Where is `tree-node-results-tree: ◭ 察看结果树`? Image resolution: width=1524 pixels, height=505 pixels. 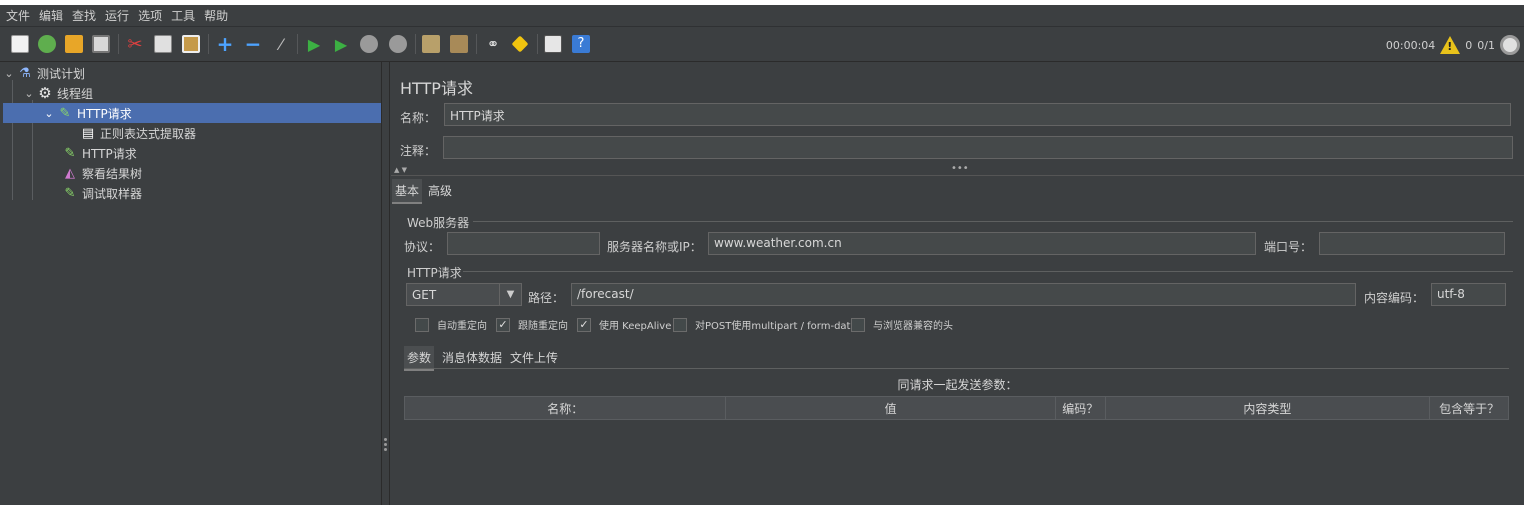
tree-node-results-tree: ◭ 察看结果树 is located at coordinates (221, 173).